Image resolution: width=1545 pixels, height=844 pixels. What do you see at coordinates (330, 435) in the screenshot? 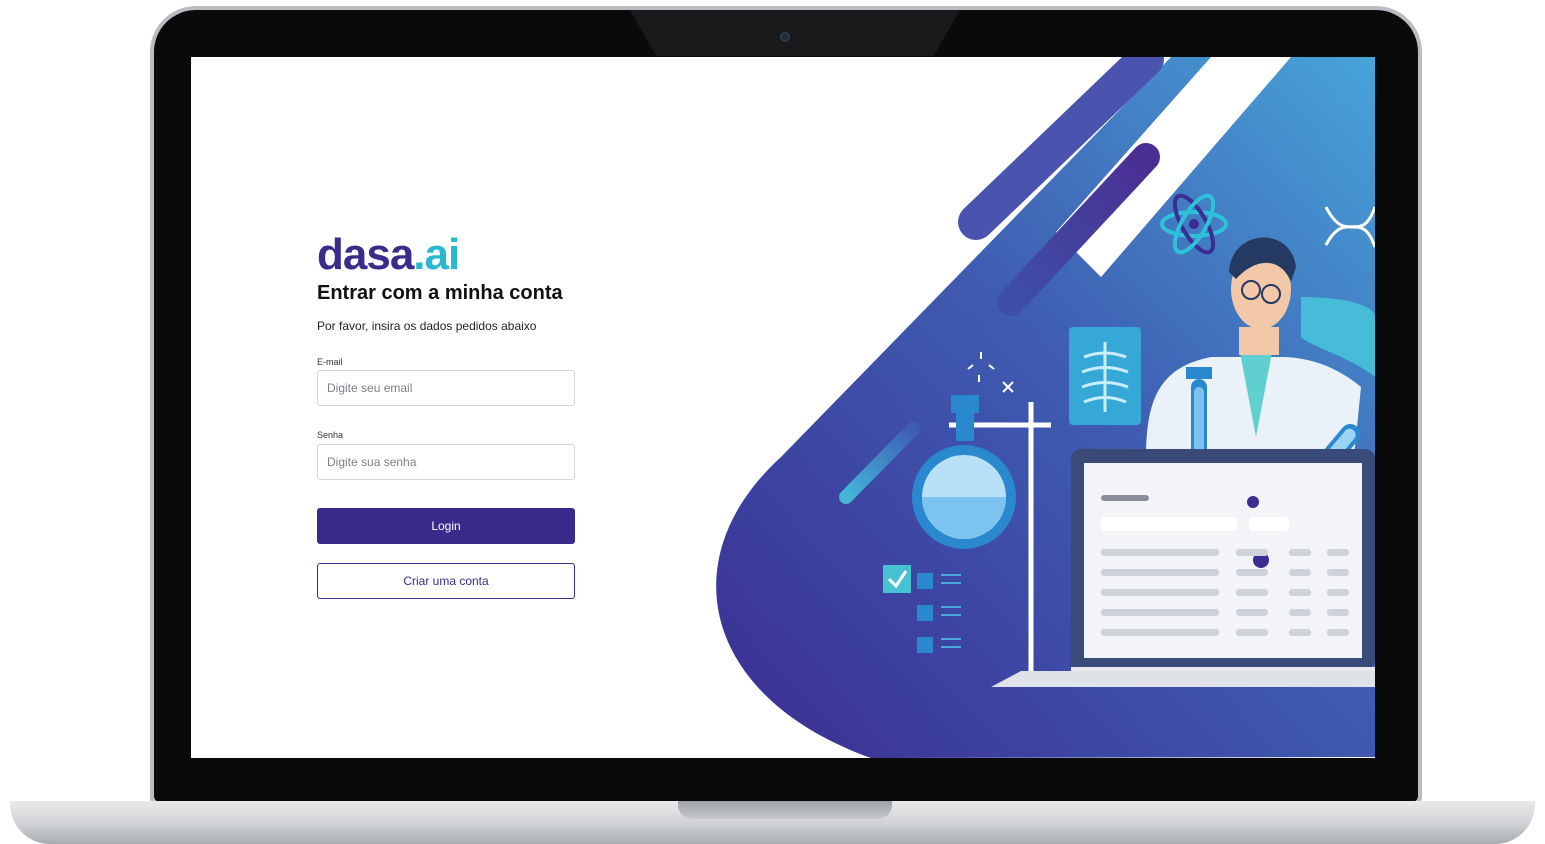
I see `password-label: Senha` at bounding box center [330, 435].